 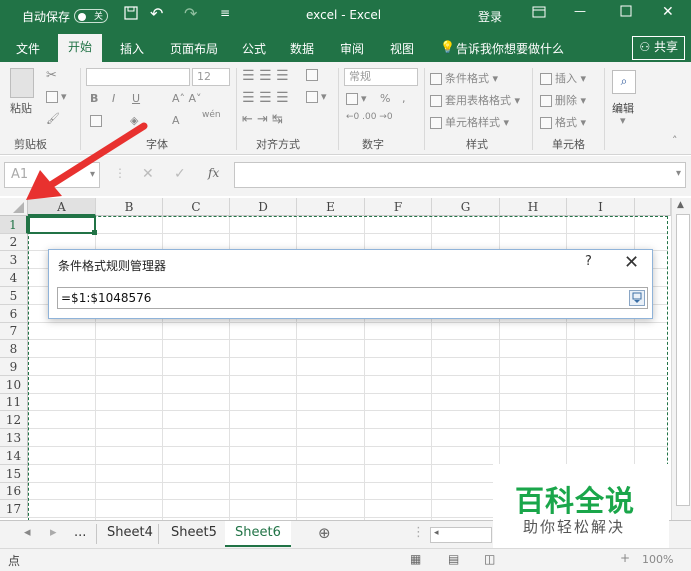 I want to click on watermark-logo: 百科全说 助你轻松解决, so click(x=581, y=506).